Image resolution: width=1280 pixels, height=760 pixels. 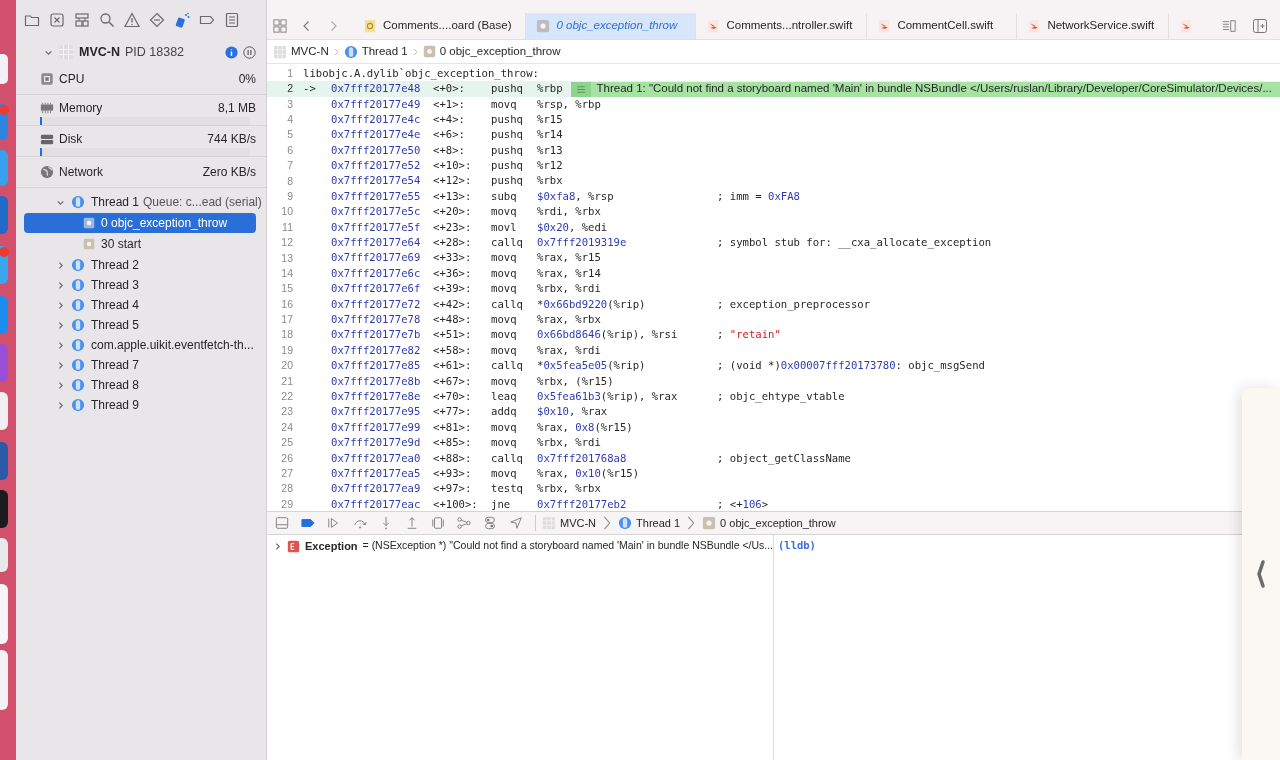 I want to click on line-number: 21, so click(x=287, y=381).